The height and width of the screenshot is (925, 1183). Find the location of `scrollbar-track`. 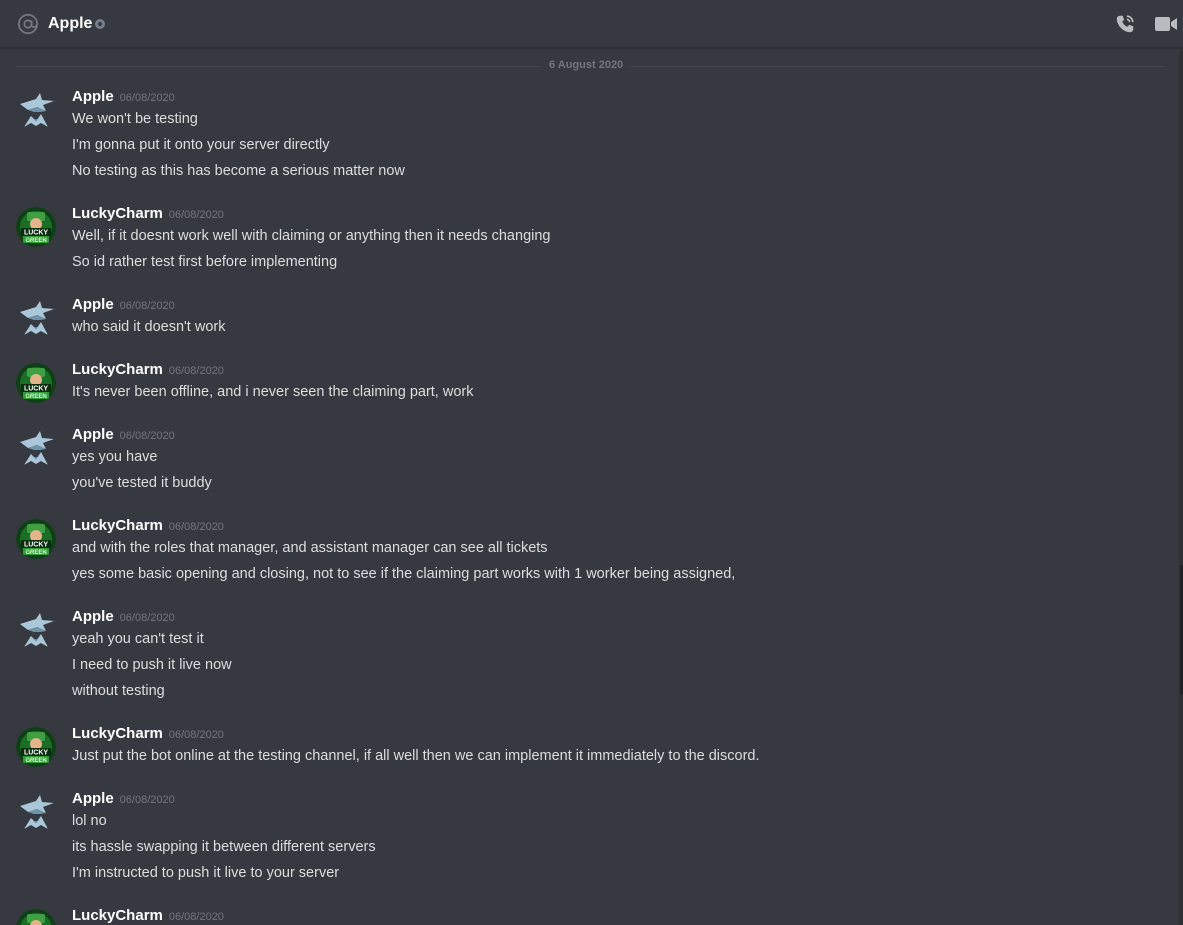

scrollbar-track is located at coordinates (1181, 486).